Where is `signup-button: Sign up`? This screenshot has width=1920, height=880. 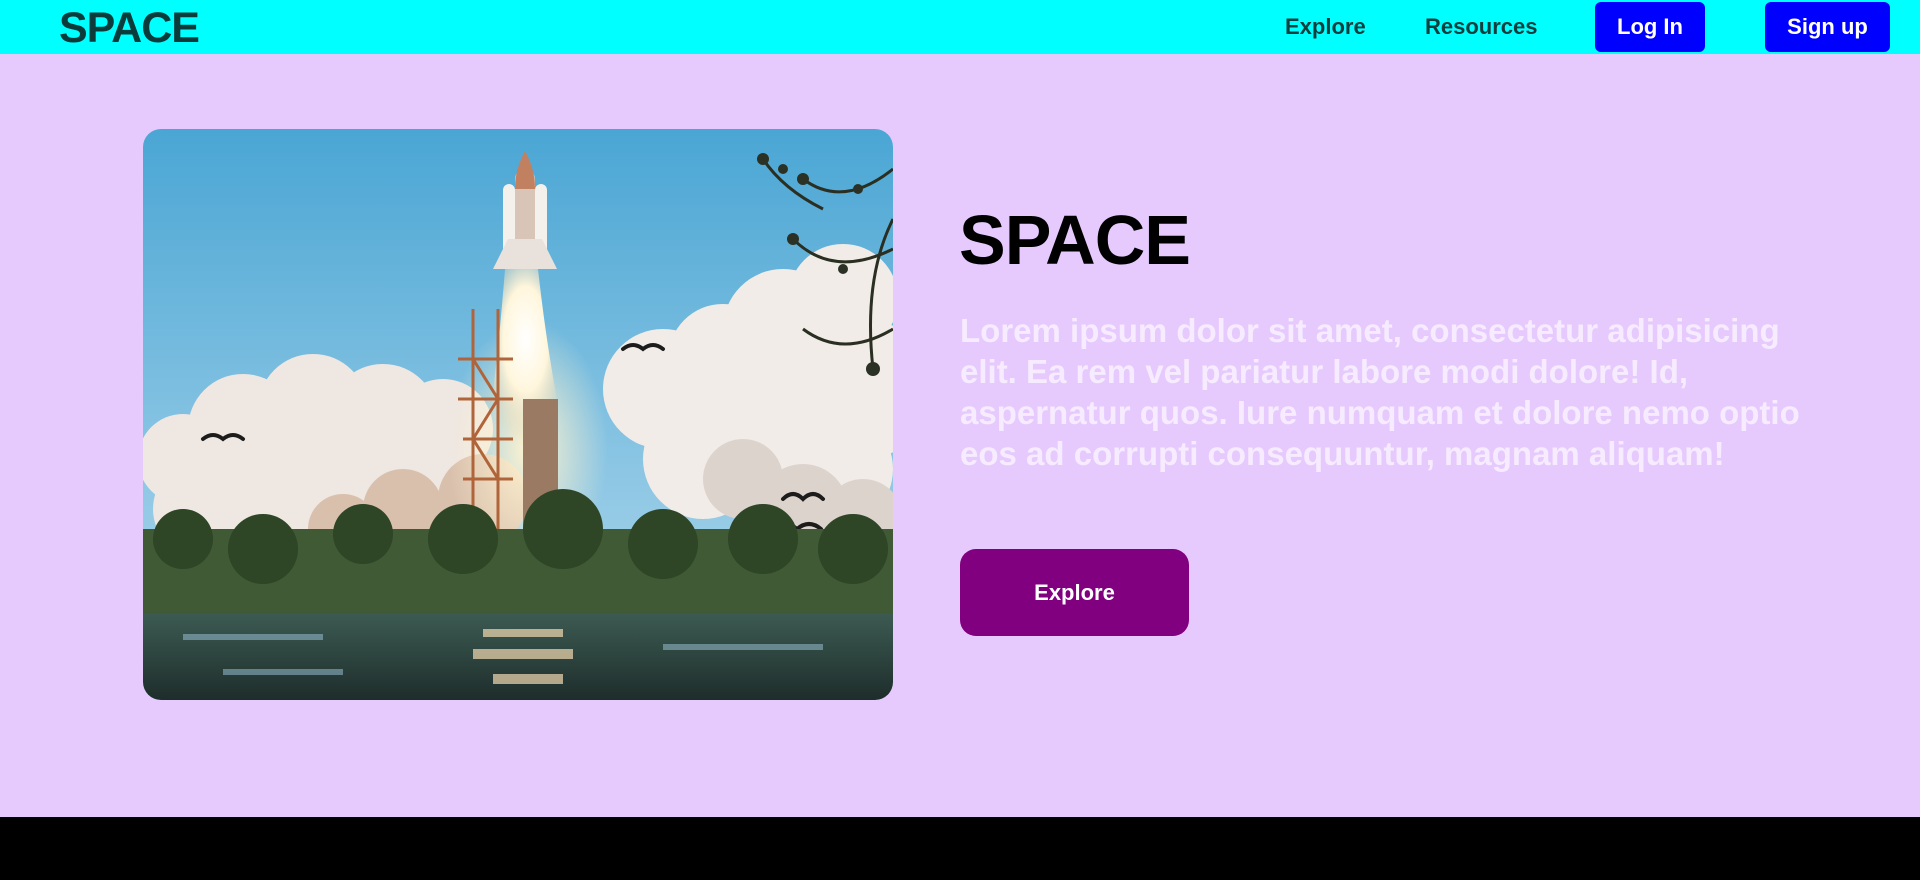
signup-button: Sign up is located at coordinates (1827, 27).